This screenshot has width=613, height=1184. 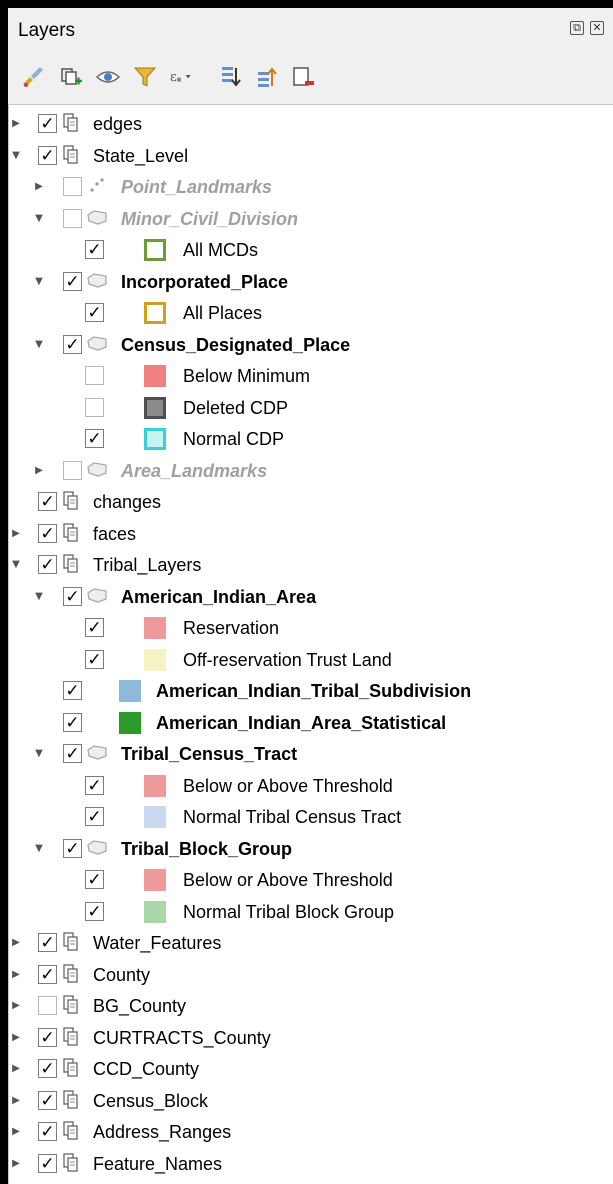 What do you see at coordinates (311, 628) in the screenshot?
I see `layer-row-reservation: ✓ Reservation` at bounding box center [311, 628].